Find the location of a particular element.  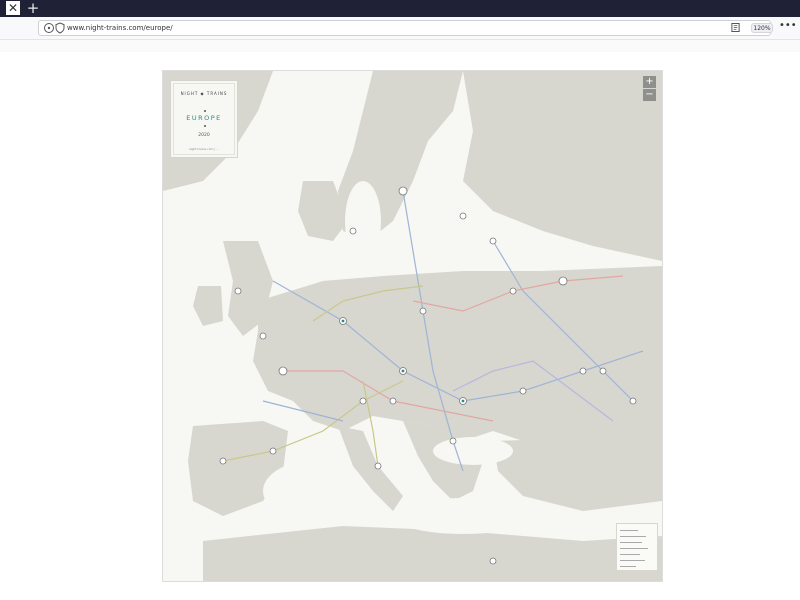

mediterranean-west is located at coordinates (313, 491).